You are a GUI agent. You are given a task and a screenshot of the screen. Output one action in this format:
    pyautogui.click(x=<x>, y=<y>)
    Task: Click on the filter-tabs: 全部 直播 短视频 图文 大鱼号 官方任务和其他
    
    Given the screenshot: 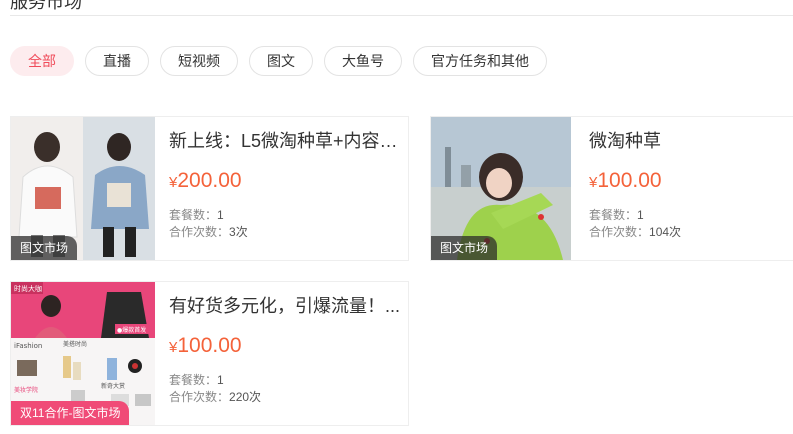 What is the action you would take?
    pyautogui.click(x=278, y=61)
    